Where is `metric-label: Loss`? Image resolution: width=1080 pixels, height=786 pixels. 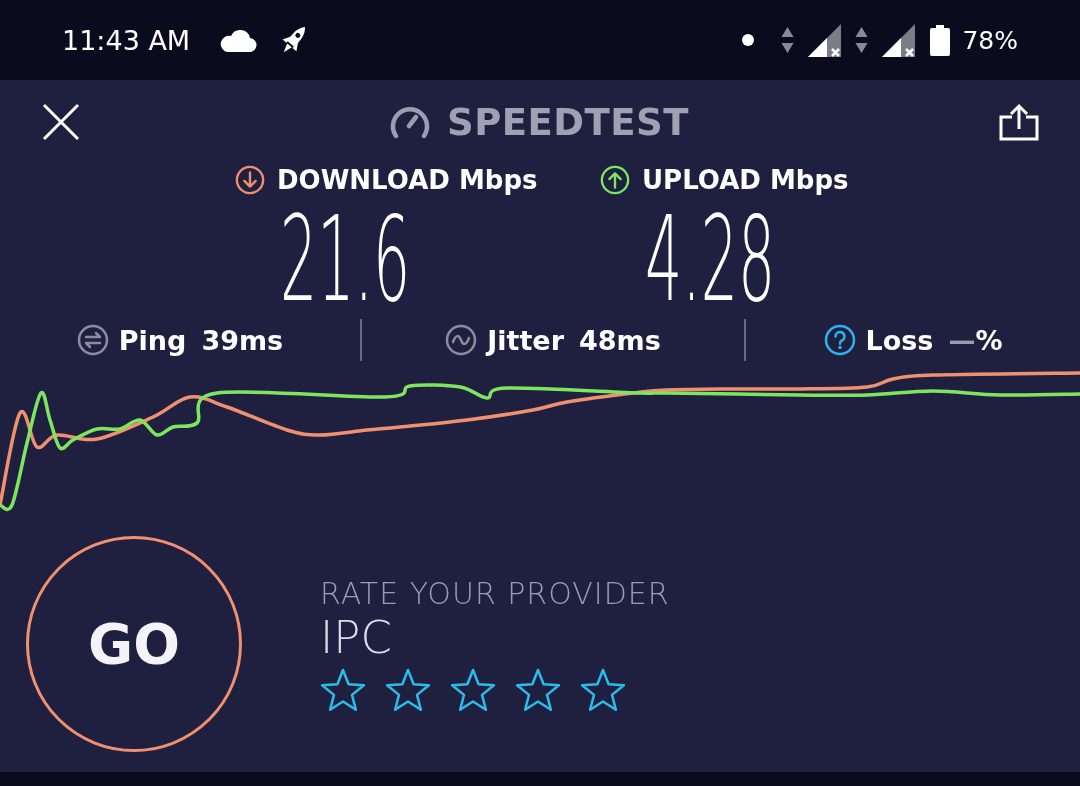
metric-label: Loss is located at coordinates (899, 340).